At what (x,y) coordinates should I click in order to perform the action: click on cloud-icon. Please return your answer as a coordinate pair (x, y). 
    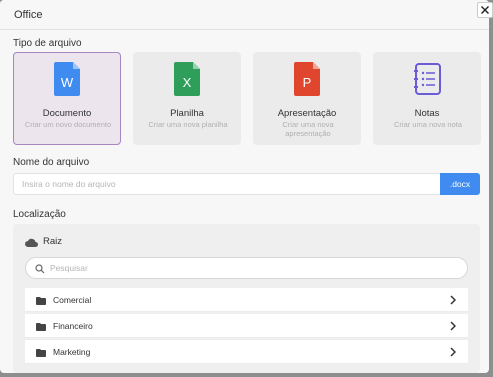
    Looking at the image, I should click on (31, 242).